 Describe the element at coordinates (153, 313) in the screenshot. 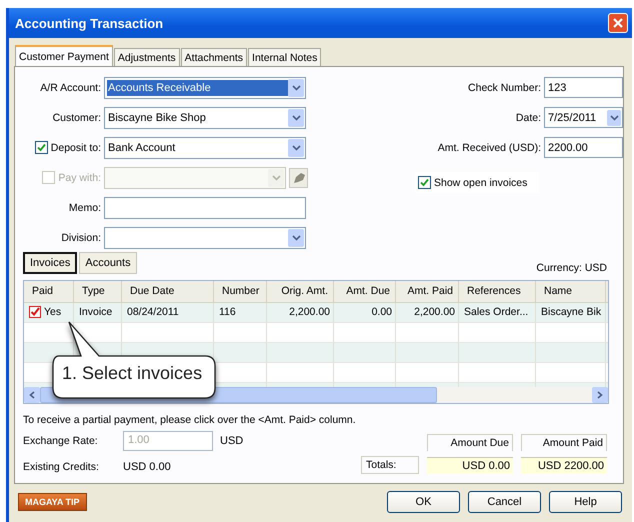

I see `table-cell-text: 08/24/2011` at that location.